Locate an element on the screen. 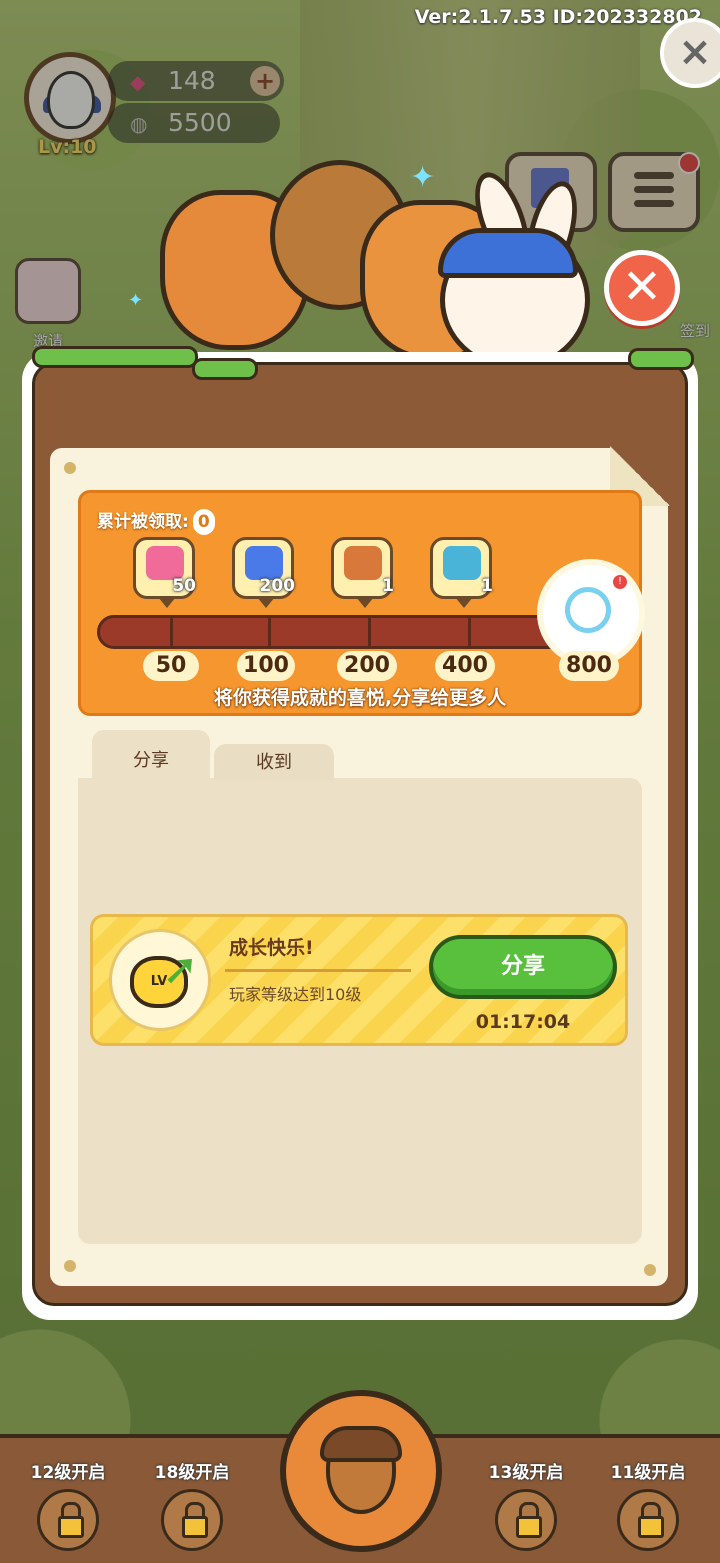 The height and width of the screenshot is (1563, 720). locked-slot: 18级开启 is located at coordinates (192, 1510).